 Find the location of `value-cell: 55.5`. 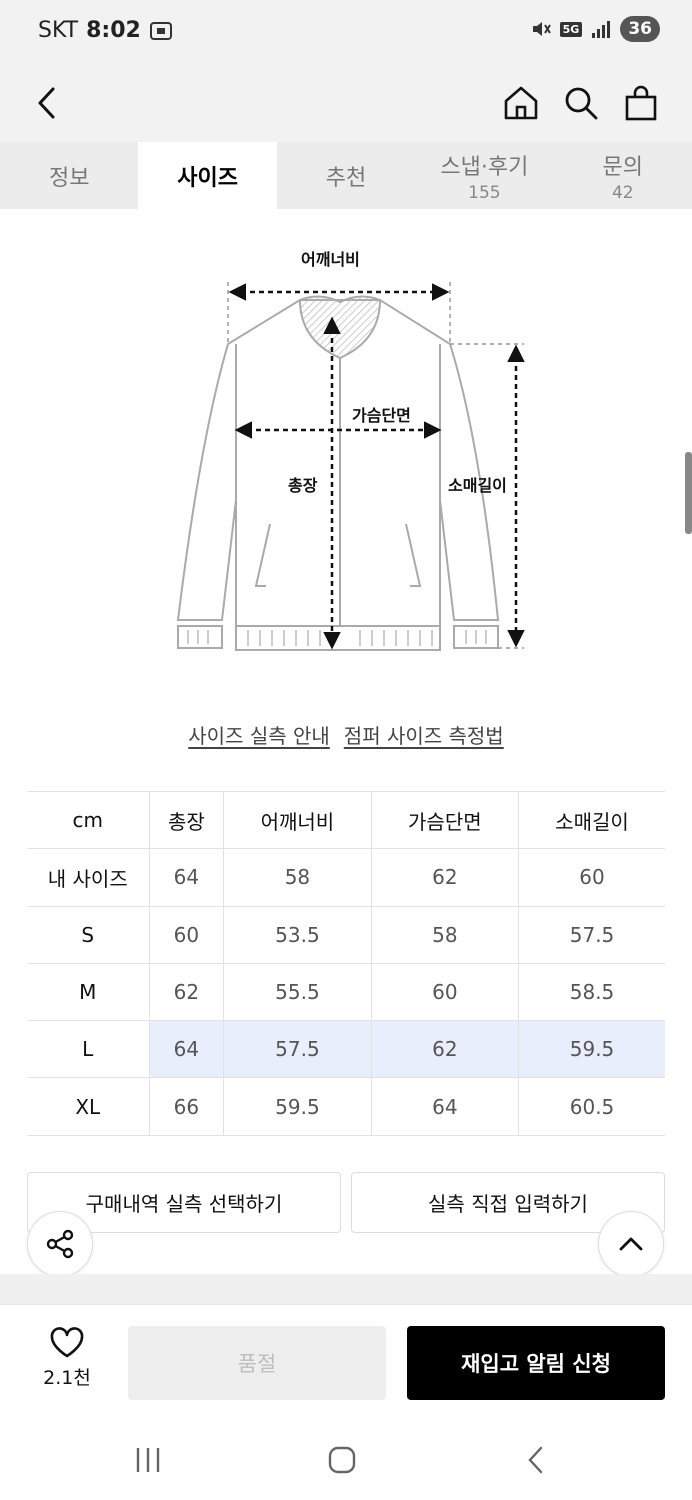

value-cell: 55.5 is located at coordinates (297, 992).